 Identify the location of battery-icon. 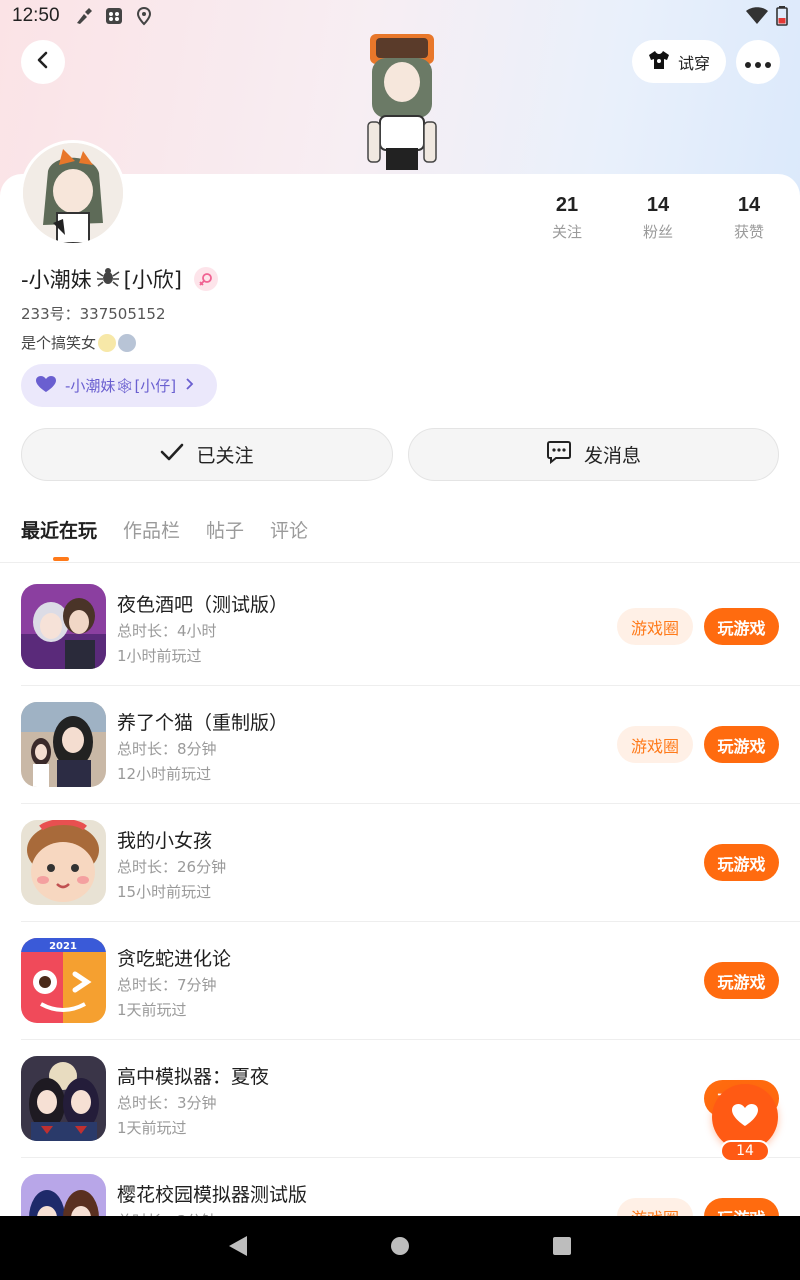
(782, 18).